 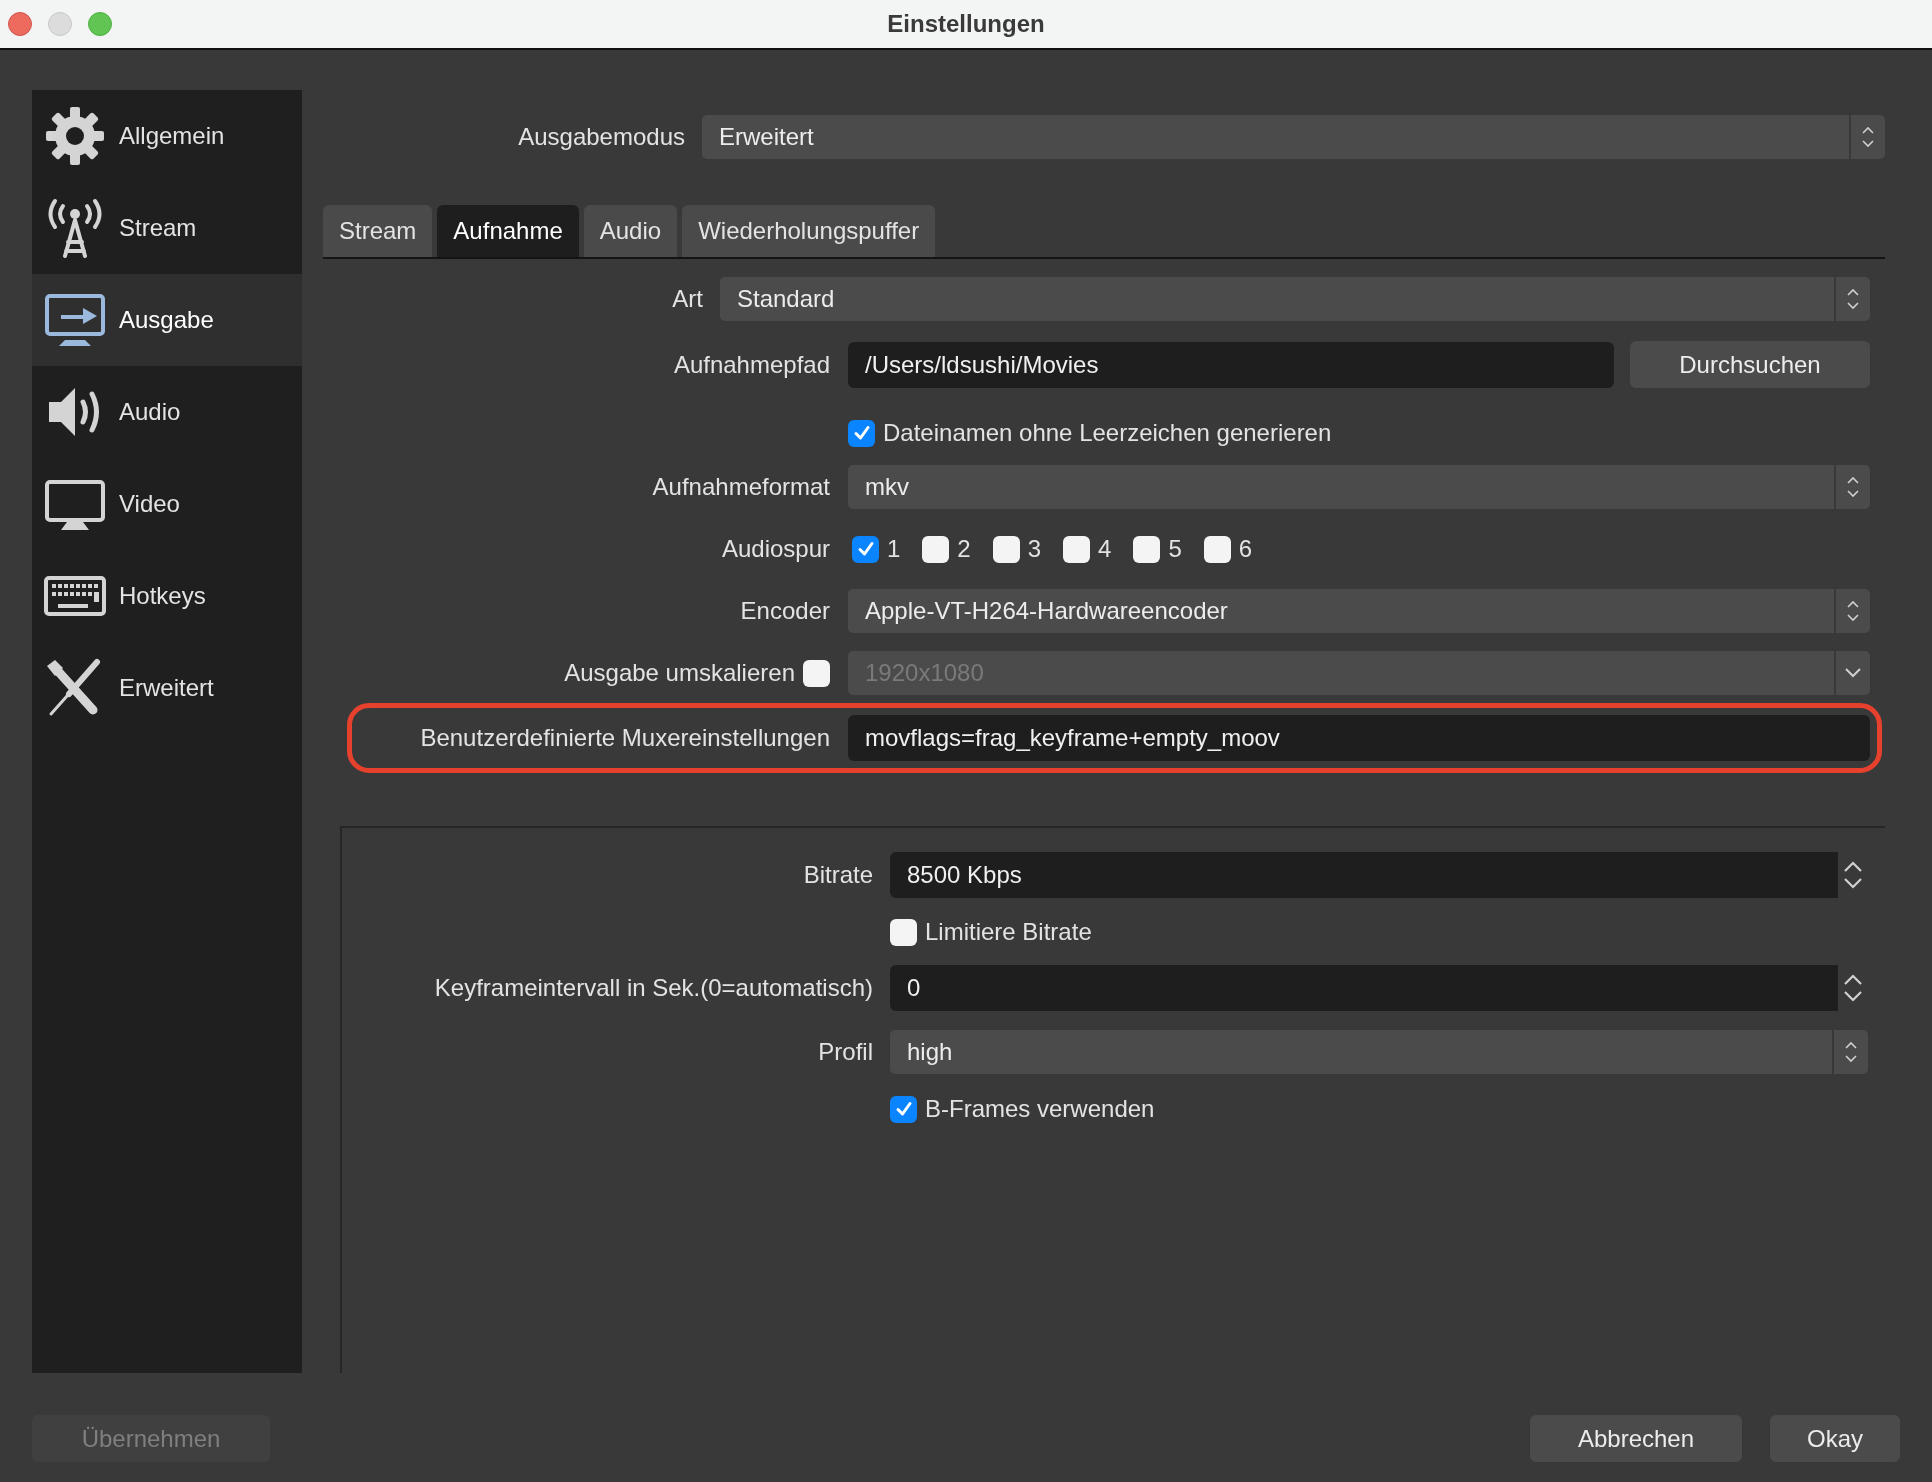 What do you see at coordinates (1295, 299) in the screenshot?
I see `type-select: Standard` at bounding box center [1295, 299].